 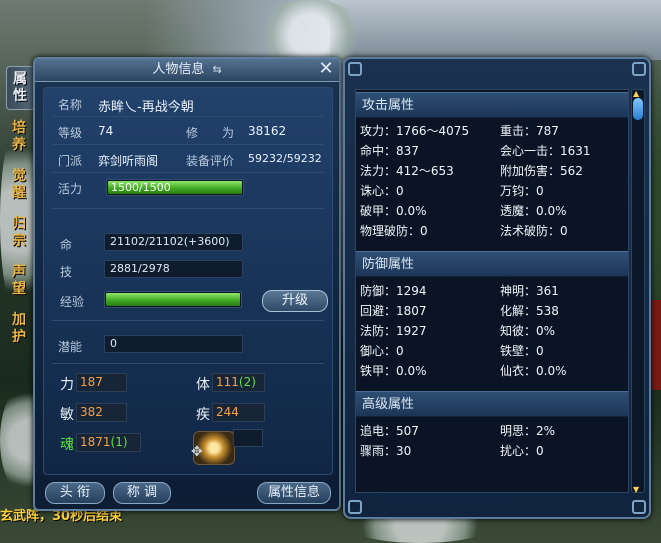 What do you see at coordinates (407, 171) in the screenshot?
I see `attack-stat: 法力：412～653` at bounding box center [407, 171].